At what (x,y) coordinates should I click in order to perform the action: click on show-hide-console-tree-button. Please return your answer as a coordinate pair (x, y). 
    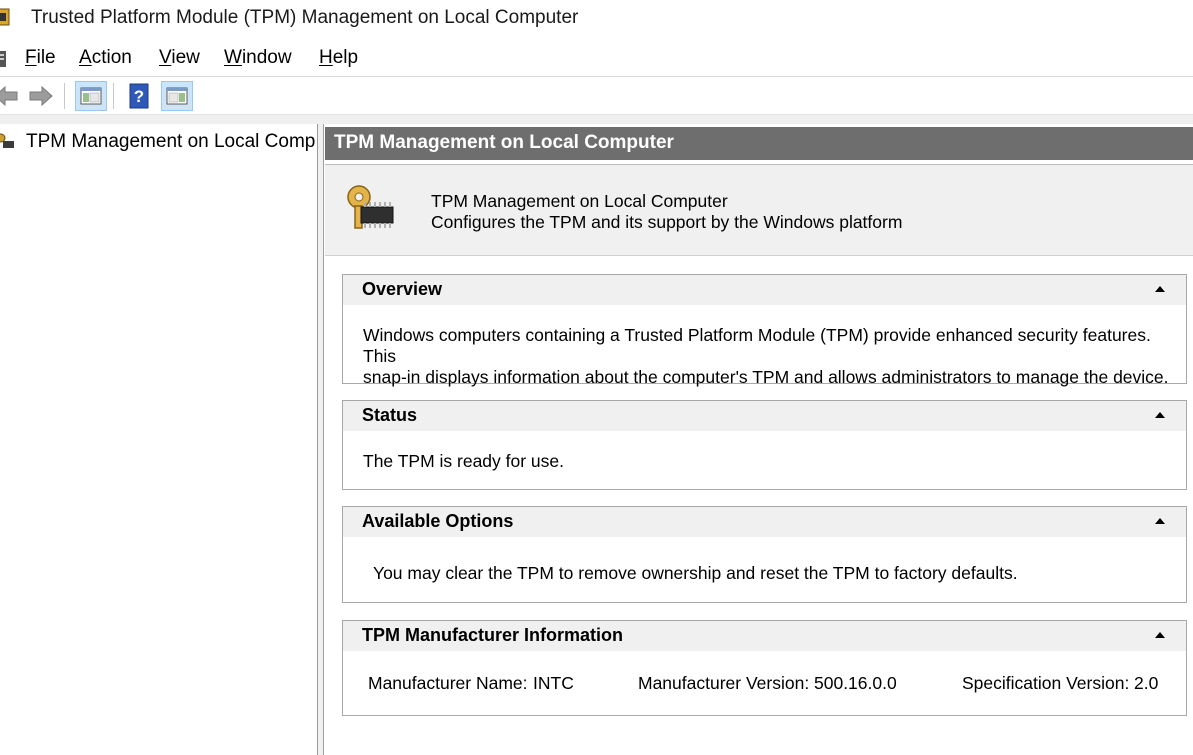
    Looking at the image, I should click on (91, 96).